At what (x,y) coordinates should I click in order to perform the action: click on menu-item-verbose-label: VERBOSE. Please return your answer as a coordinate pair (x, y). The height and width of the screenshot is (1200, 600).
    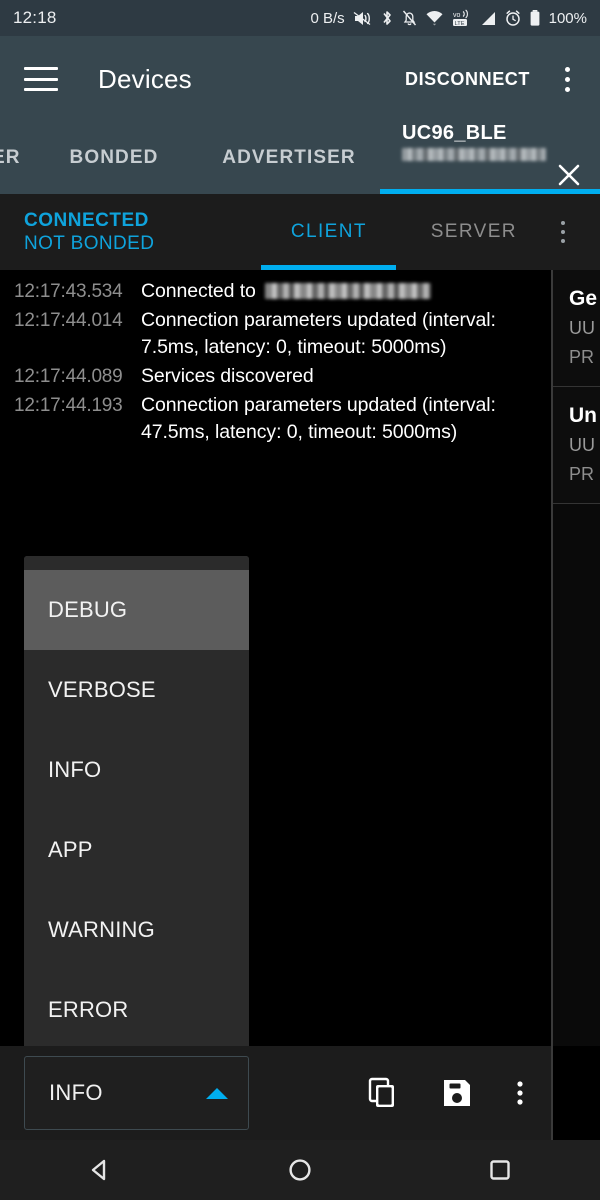
    Looking at the image, I should click on (102, 689).